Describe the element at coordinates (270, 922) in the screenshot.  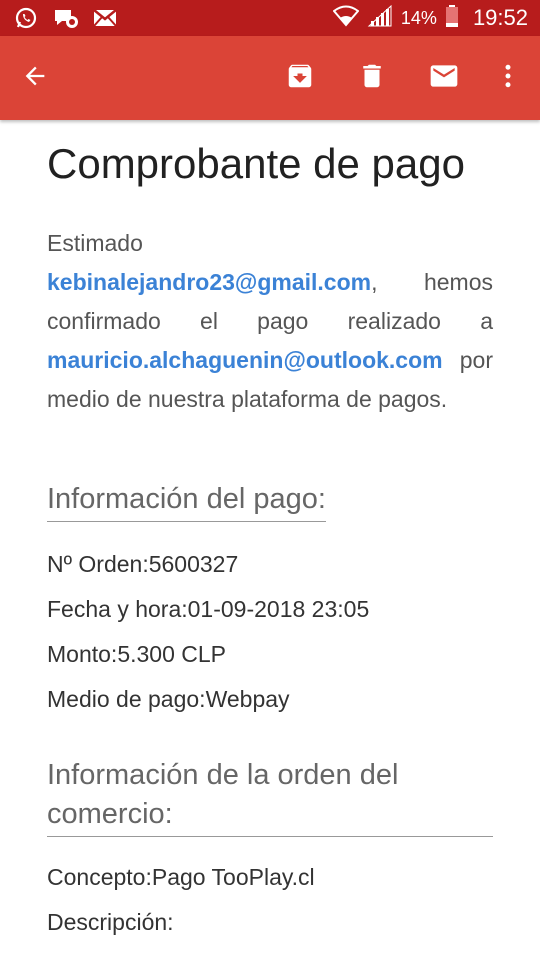
I see `description-row: Descripción:` at that location.